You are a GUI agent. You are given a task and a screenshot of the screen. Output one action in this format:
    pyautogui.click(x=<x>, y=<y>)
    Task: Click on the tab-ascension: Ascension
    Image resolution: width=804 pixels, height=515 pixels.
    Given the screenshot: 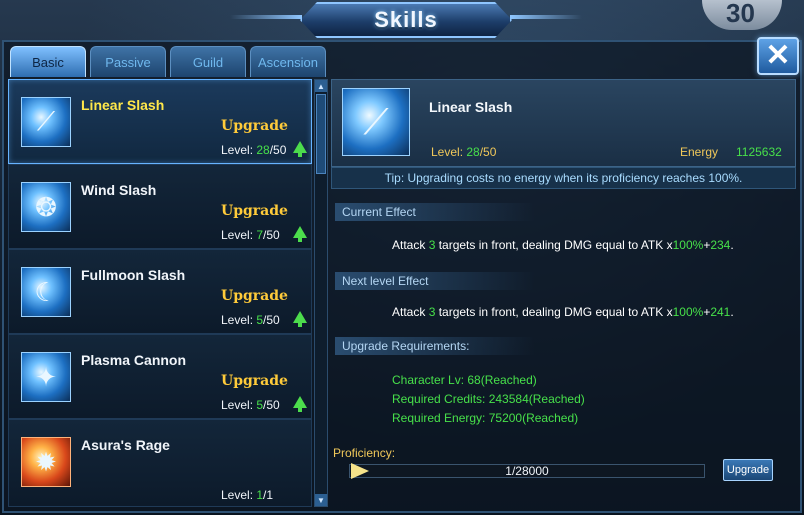 What is the action you would take?
    pyautogui.click(x=288, y=61)
    